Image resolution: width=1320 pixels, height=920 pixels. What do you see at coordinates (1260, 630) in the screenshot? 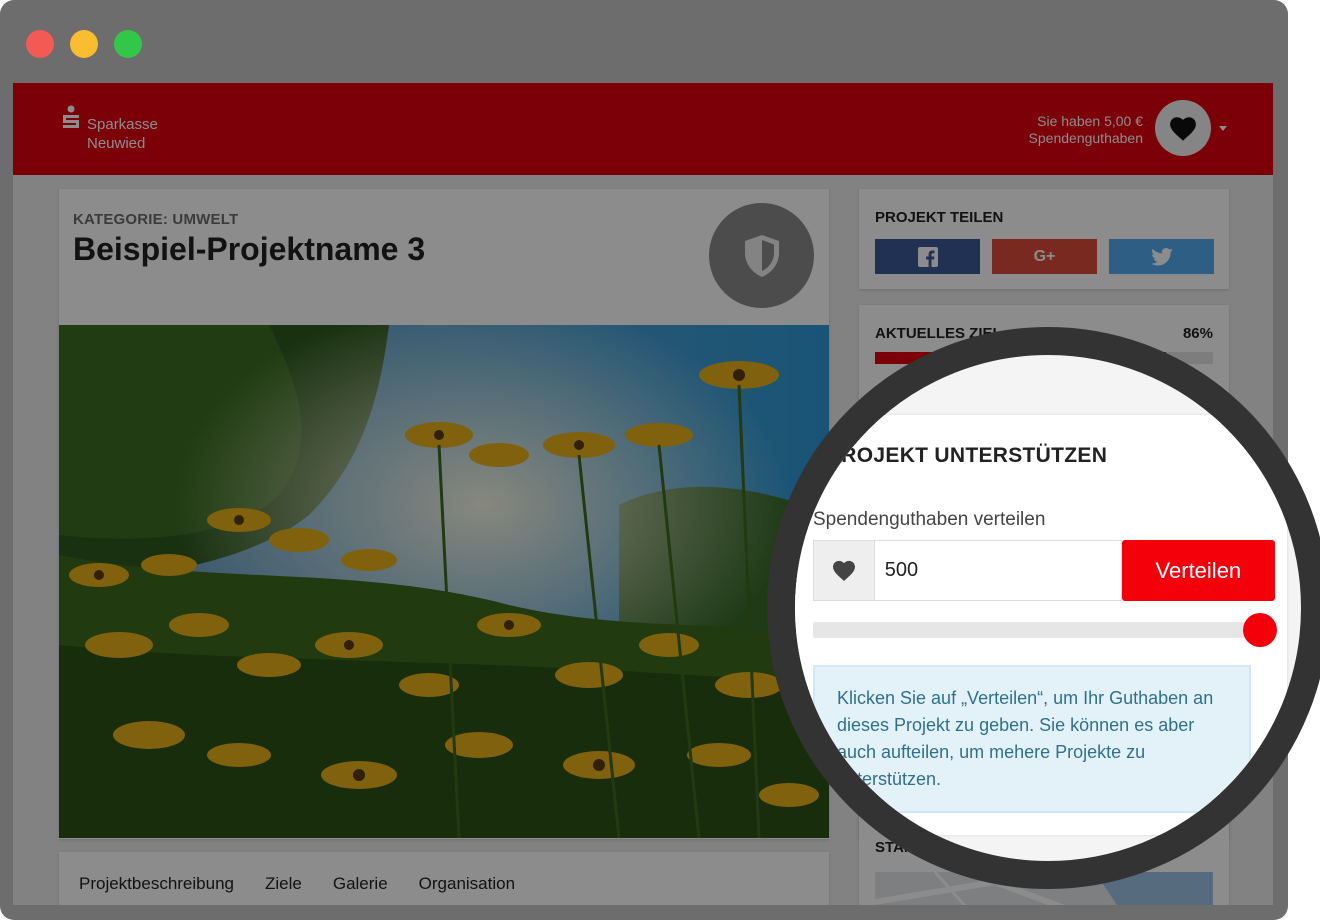
I see `slider-handle` at bounding box center [1260, 630].